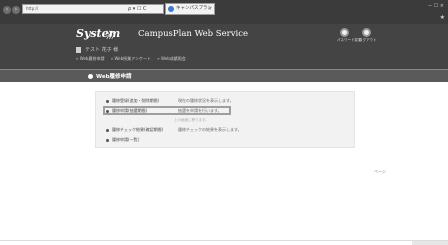 Image resolution: width=448 pixels, height=245 pixels. I want to click on menu-note: 上の画面に移ります。, so click(191, 120).